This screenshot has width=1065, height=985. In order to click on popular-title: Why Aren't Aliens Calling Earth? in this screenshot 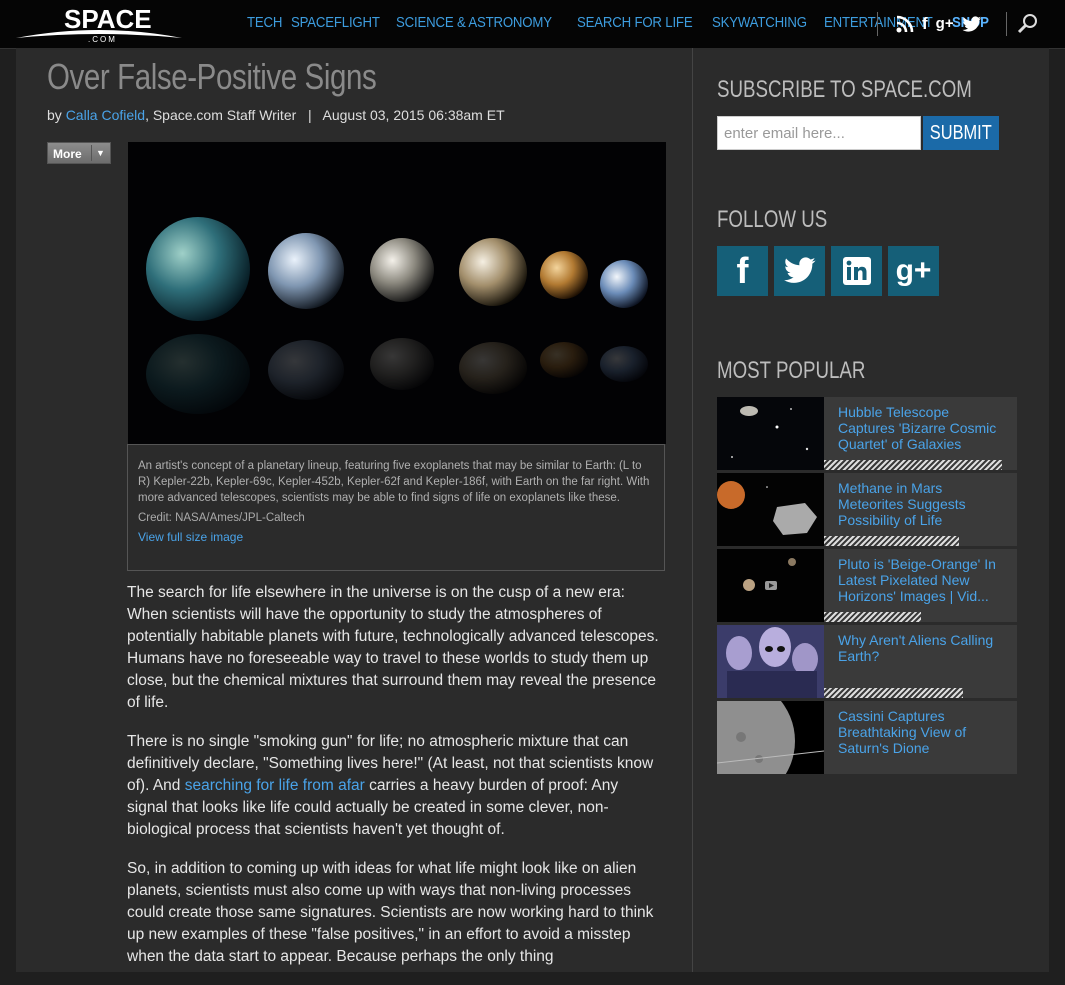, I will do `click(923, 648)`.